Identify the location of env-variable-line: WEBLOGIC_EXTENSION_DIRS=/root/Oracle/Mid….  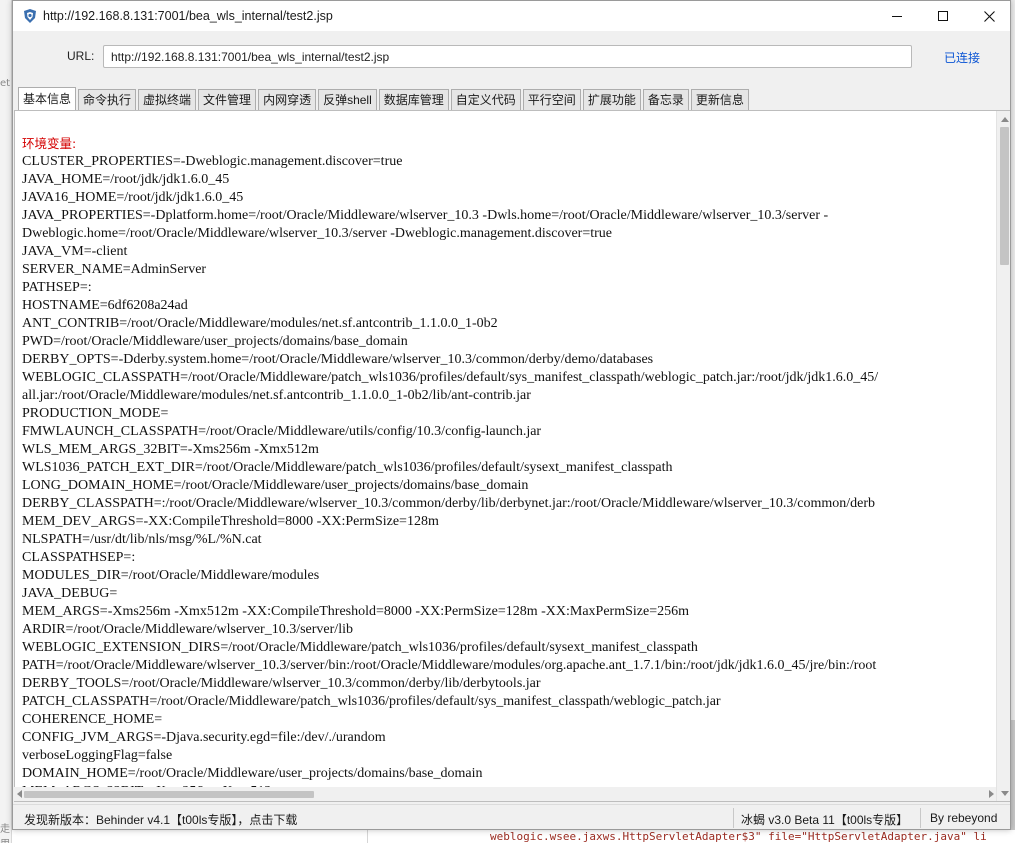
(360, 647).